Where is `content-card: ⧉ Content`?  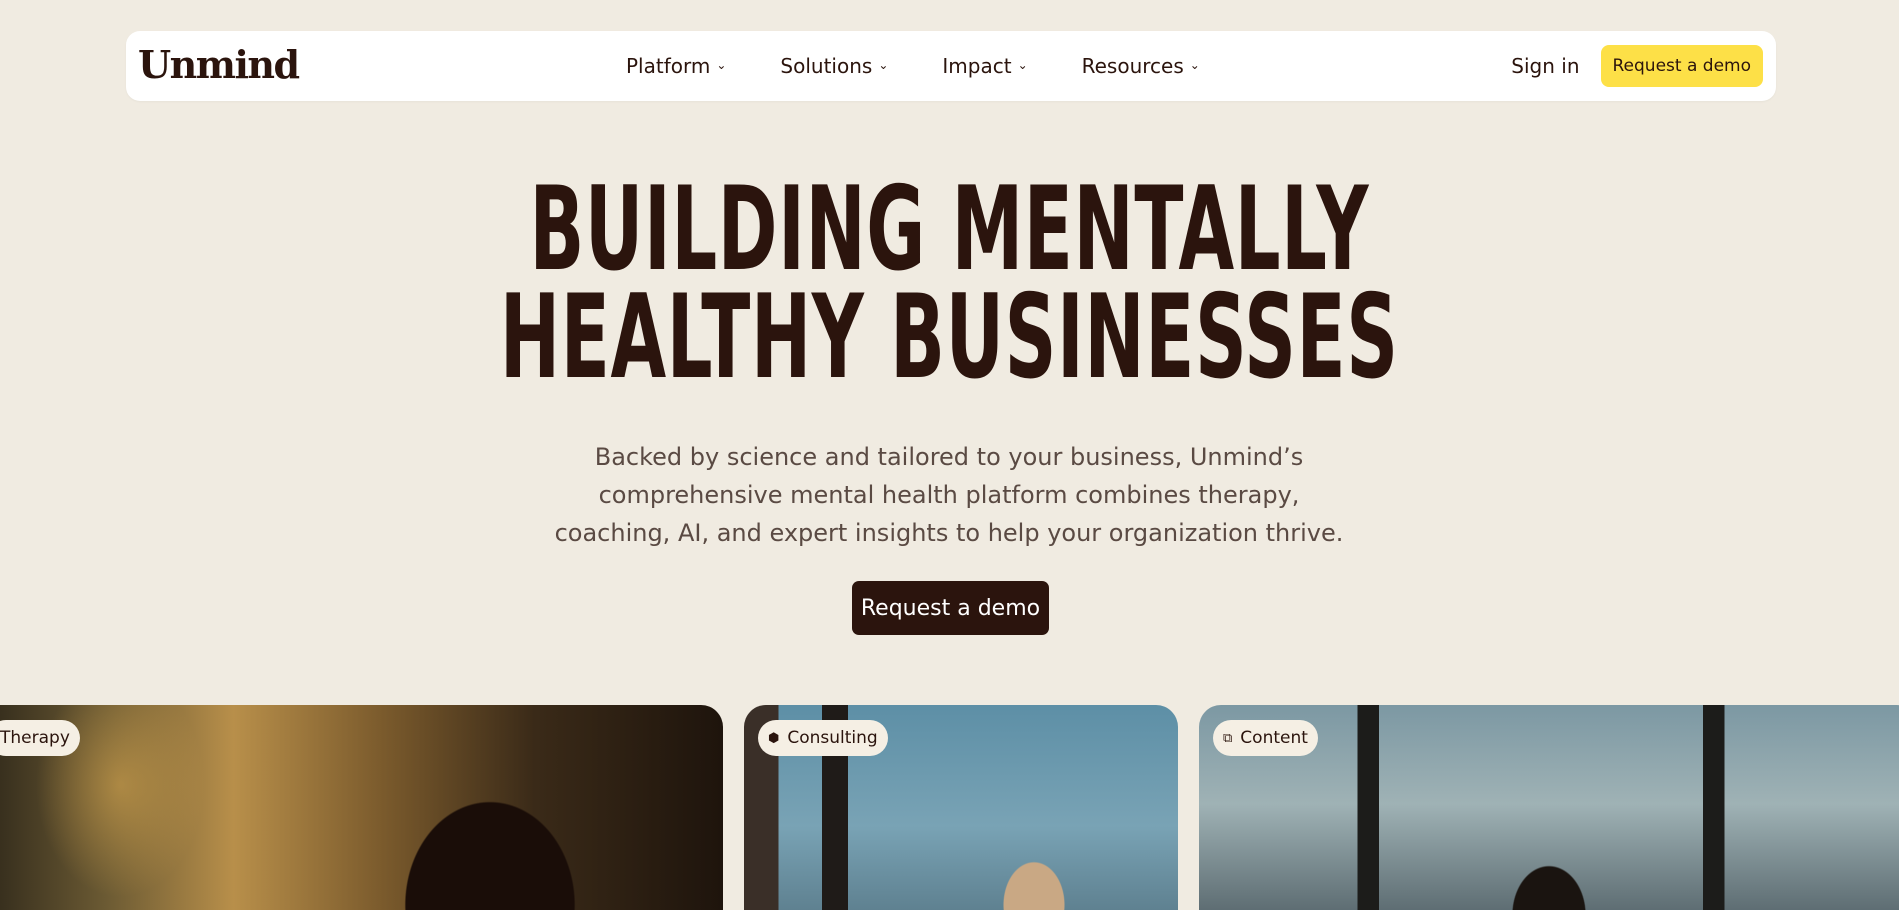 content-card: ⧉ Content is located at coordinates (1549, 807).